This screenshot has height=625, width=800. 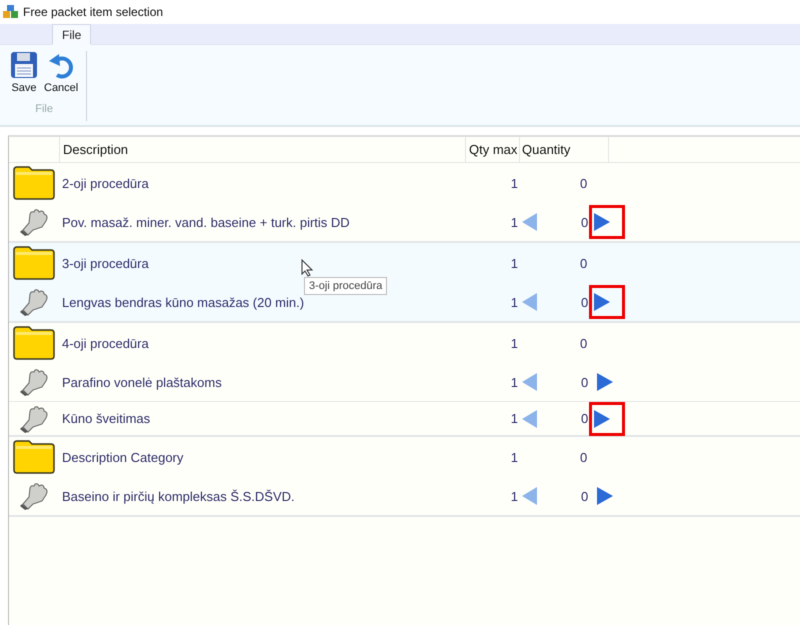 I want to click on category-name: 2-oji procedūra, so click(x=105, y=183).